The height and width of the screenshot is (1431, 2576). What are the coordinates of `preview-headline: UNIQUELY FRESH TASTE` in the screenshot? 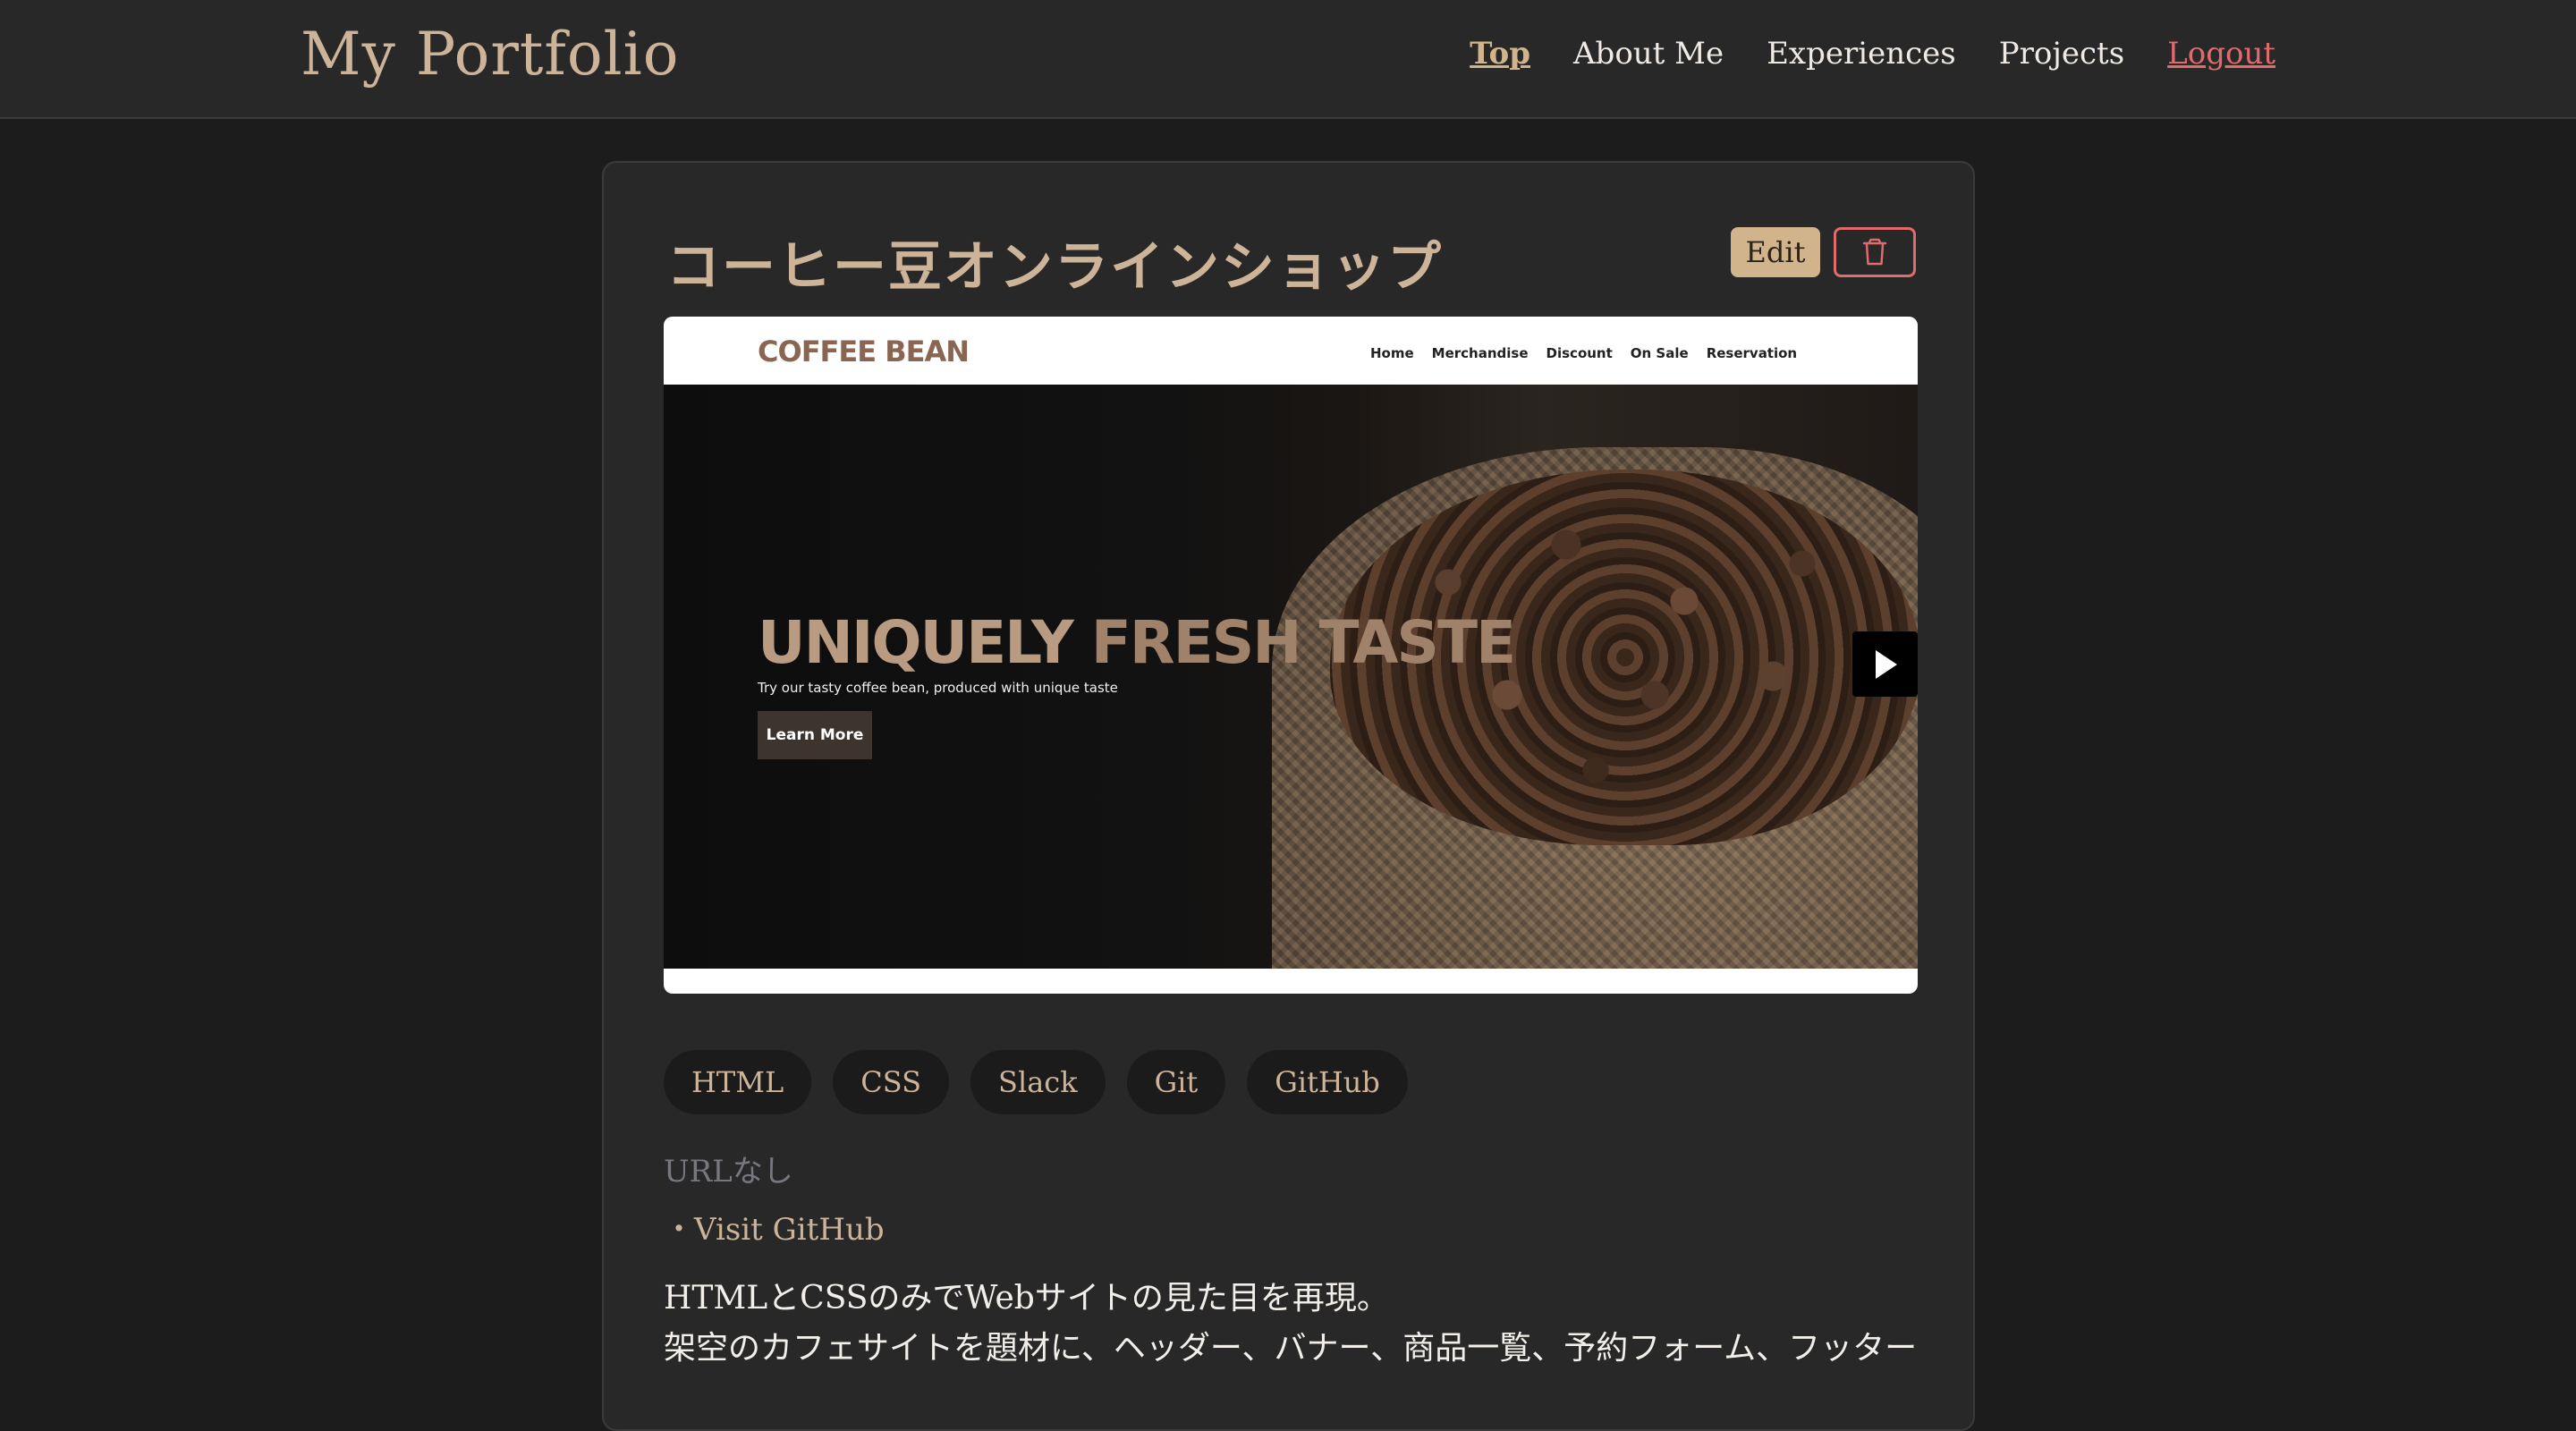 It's located at (1137, 643).